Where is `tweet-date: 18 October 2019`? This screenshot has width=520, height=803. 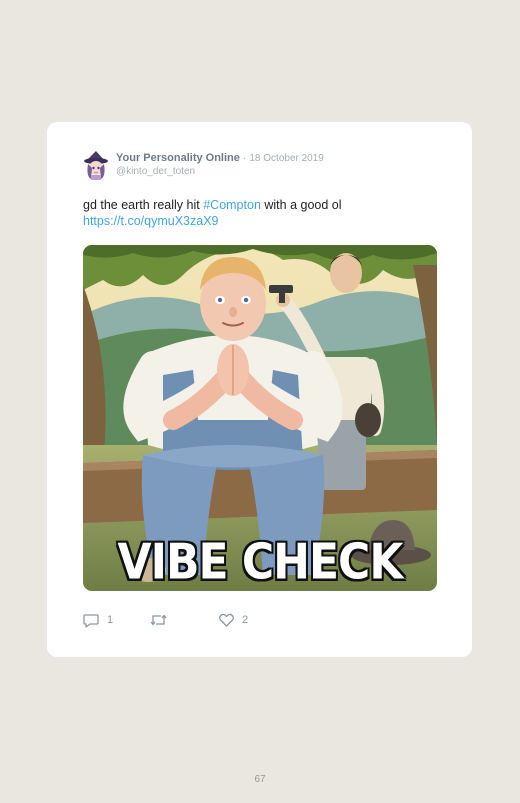
tweet-date: 18 October 2019 is located at coordinates (286, 158).